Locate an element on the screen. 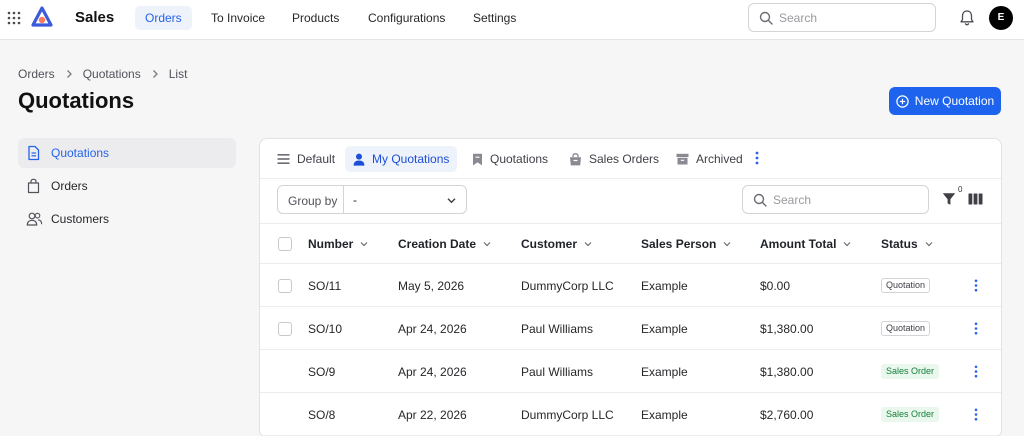 Image resolution: width=1024 pixels, height=436 pixels. column-header-label: Number is located at coordinates (331, 244).